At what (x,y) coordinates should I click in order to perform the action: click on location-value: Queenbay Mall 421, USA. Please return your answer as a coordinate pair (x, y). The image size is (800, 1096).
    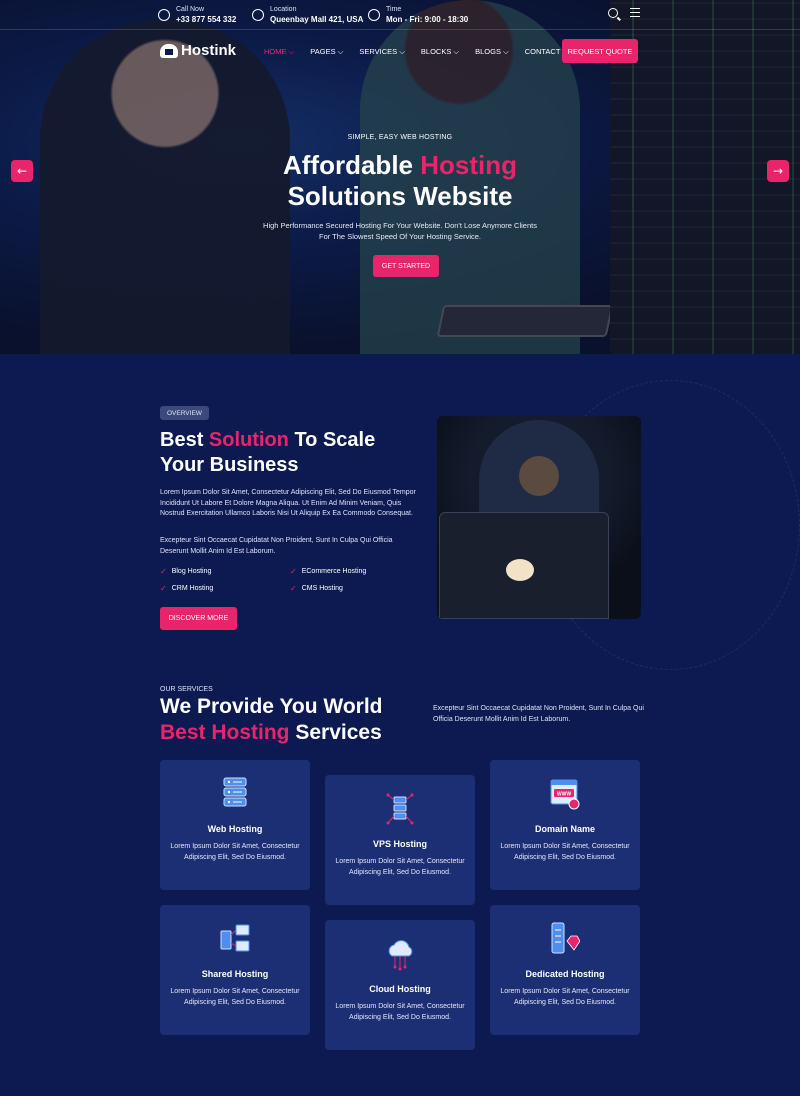
    Looking at the image, I should click on (317, 19).